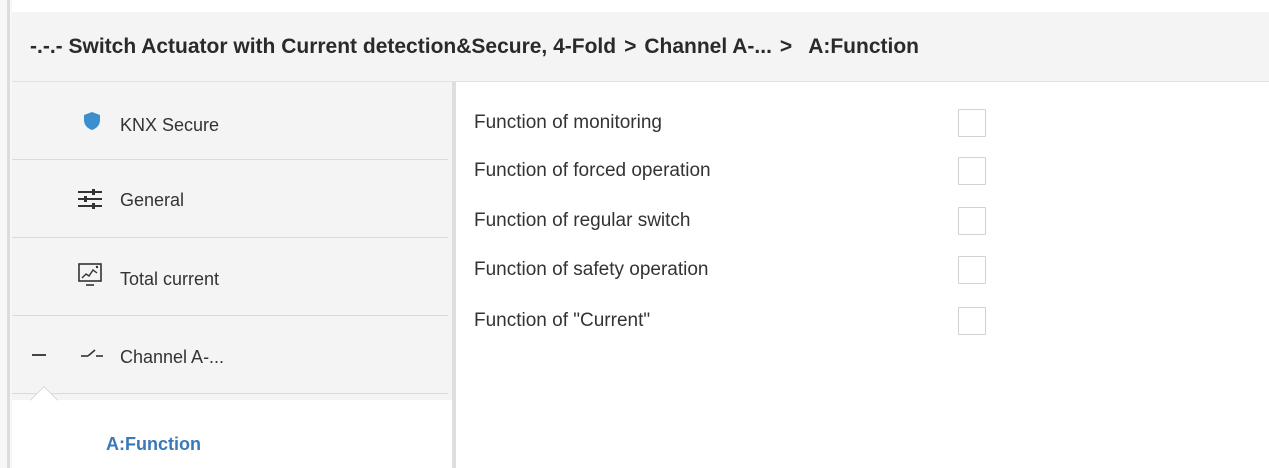 Image resolution: width=1269 pixels, height=468 pixels. What do you see at coordinates (744, 123) in the screenshot?
I see `param-row-monitoring: Function of monitoring` at bounding box center [744, 123].